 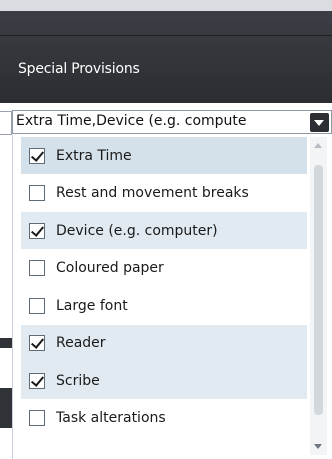 What do you see at coordinates (6, 123) in the screenshot?
I see `left-field-edge` at bounding box center [6, 123].